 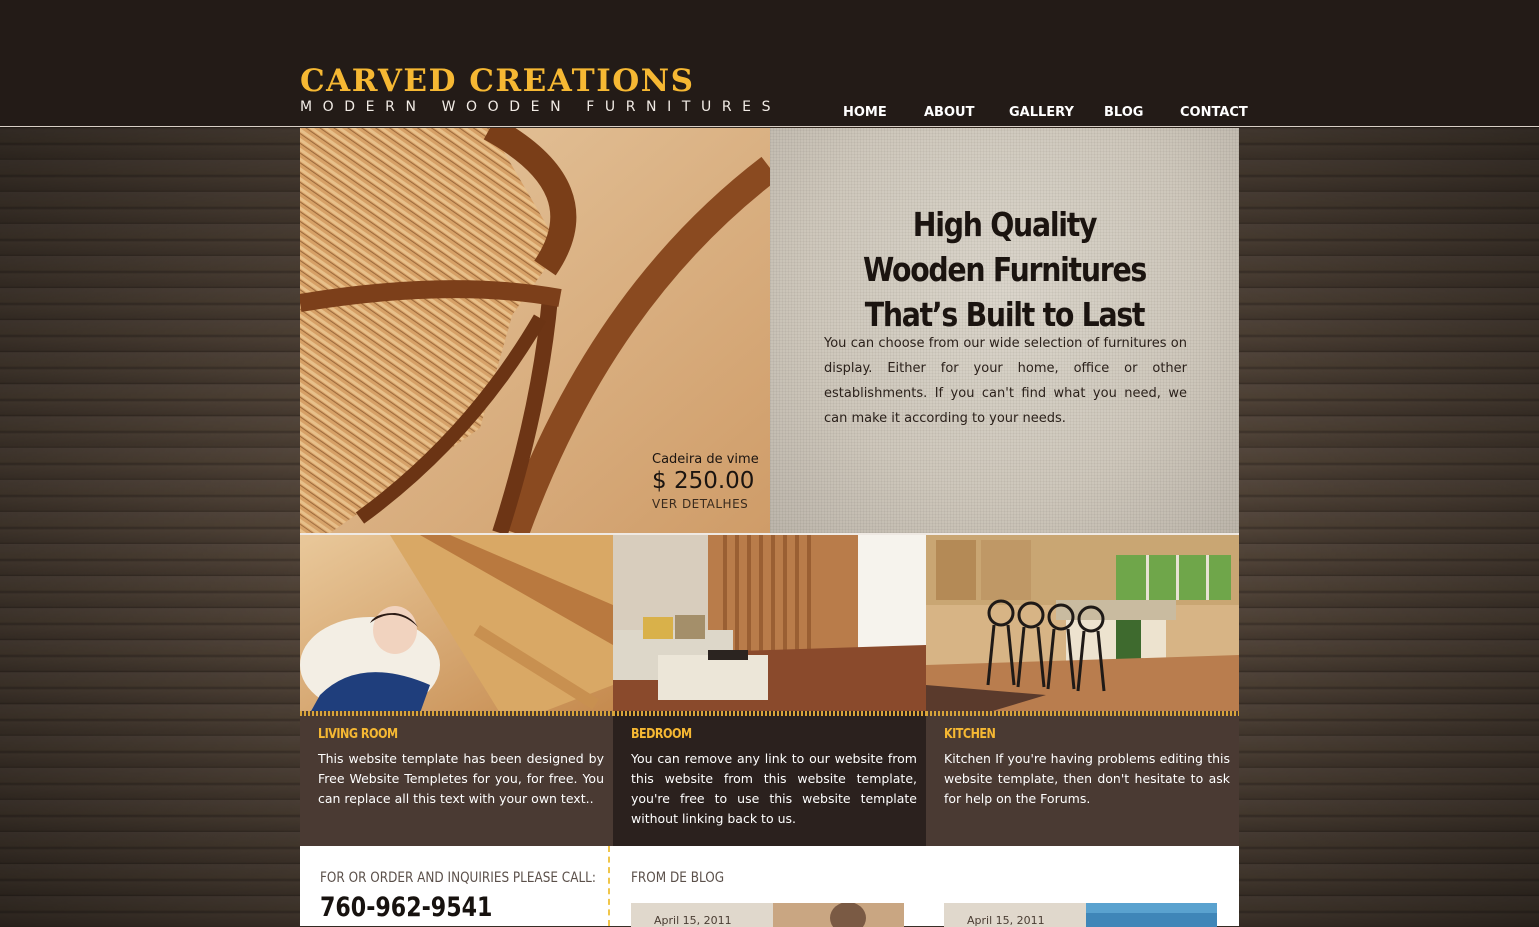 What do you see at coordinates (541, 107) in the screenshot?
I see `logo-subtitle: MODERN WOODEN FURNITURES` at bounding box center [541, 107].